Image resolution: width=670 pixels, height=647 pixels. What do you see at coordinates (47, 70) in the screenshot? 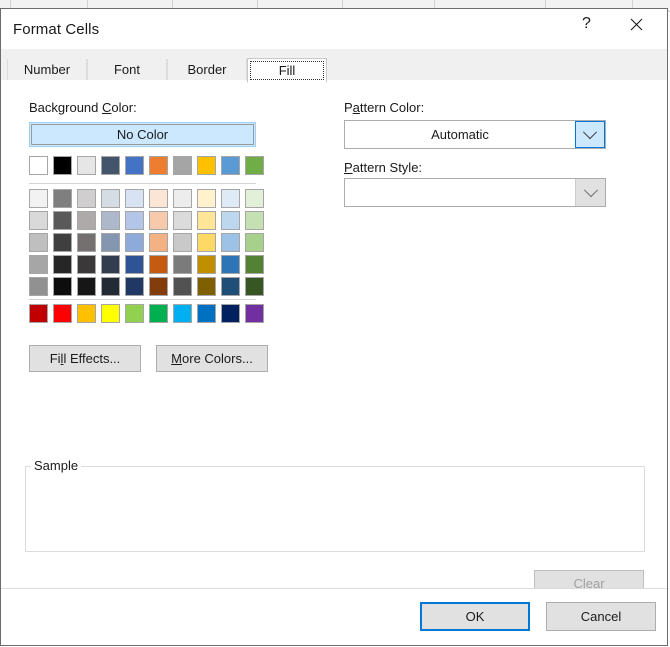
I see `tab-number: Number` at bounding box center [47, 70].